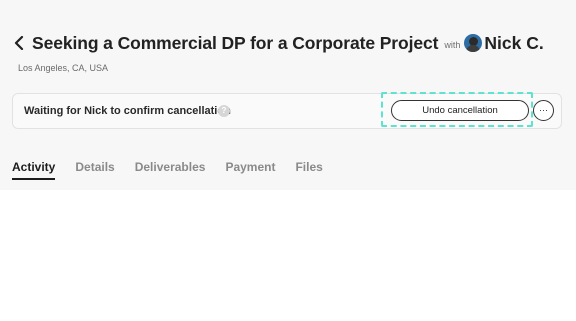 This screenshot has height=321, width=576. I want to click on help-icon: ?, so click(224, 111).